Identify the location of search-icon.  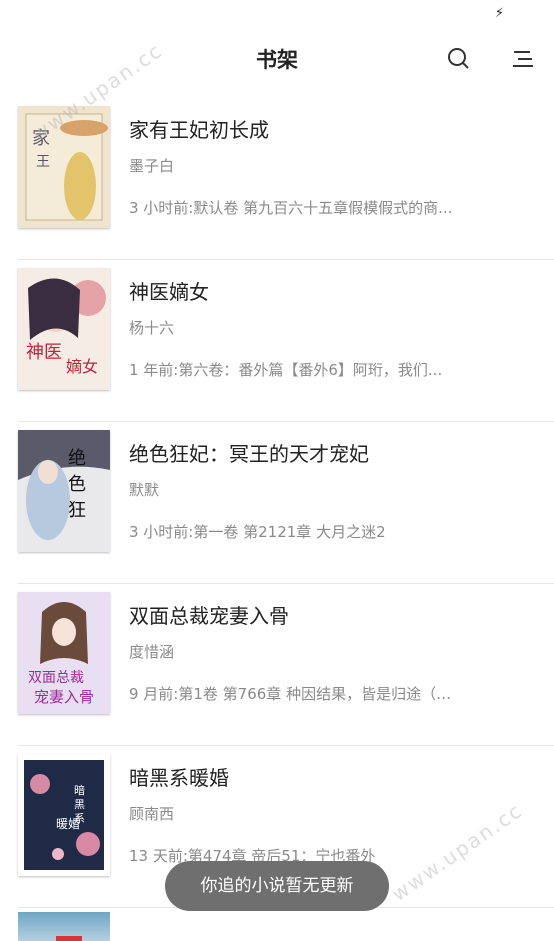
(458, 58).